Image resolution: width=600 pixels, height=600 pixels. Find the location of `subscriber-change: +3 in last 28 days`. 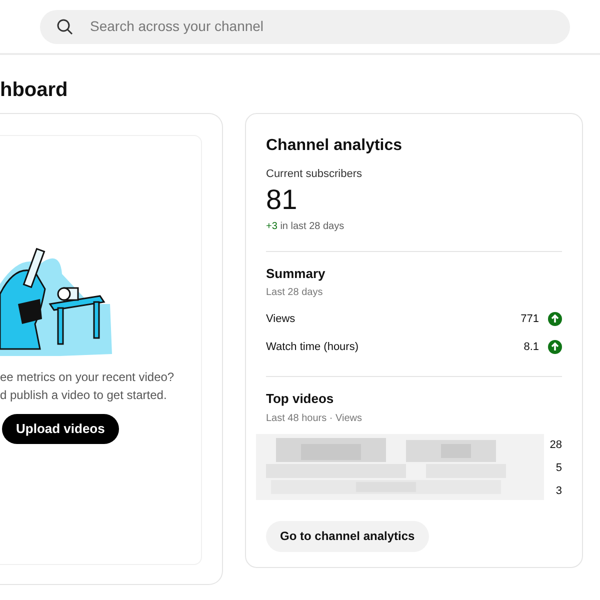

subscriber-change: +3 in last 28 days is located at coordinates (306, 227).